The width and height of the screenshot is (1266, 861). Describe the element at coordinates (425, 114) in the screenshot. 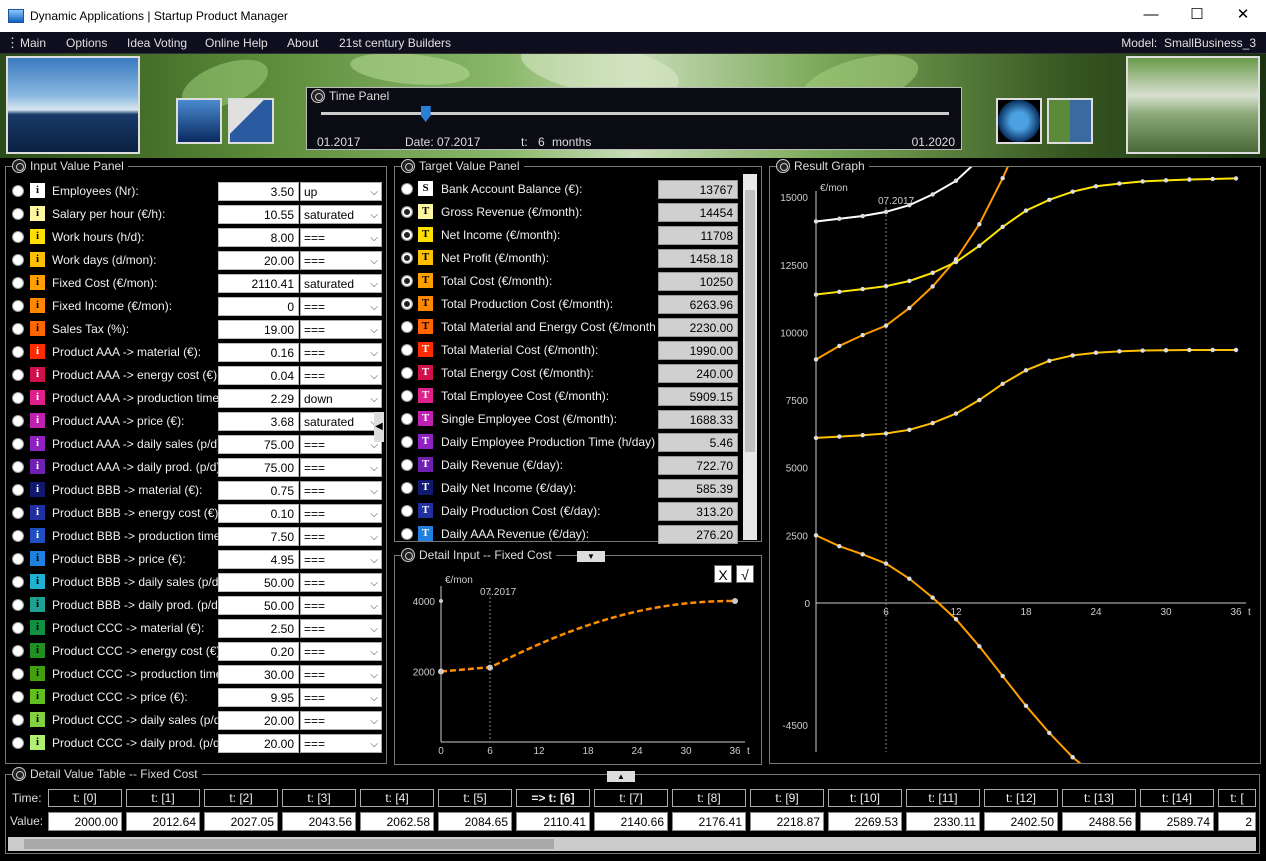

I see `time-slider-handle` at that location.